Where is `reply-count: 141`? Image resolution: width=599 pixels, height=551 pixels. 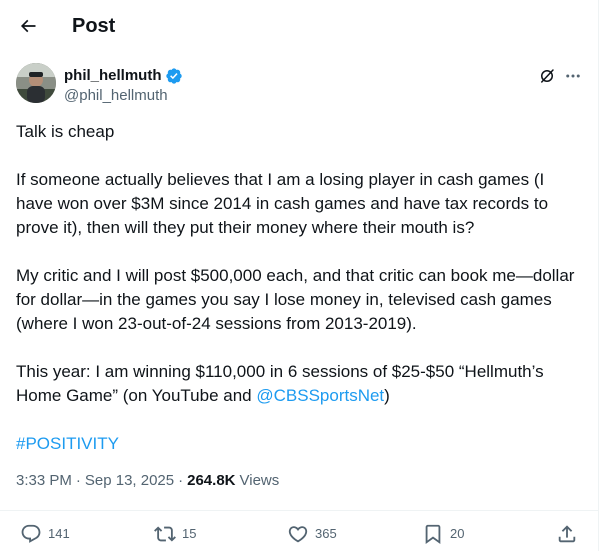 reply-count: 141 is located at coordinates (59, 533).